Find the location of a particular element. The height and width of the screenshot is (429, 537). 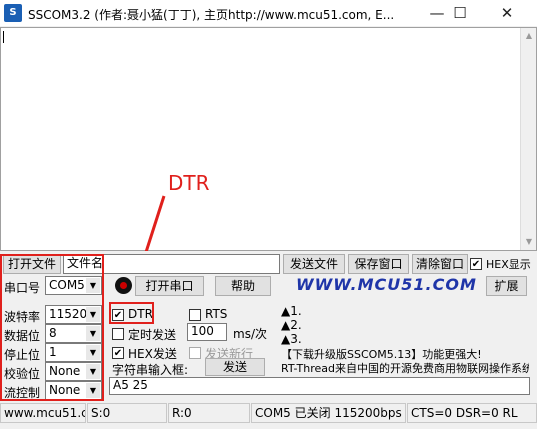

help-button: 帮助 is located at coordinates (243, 286).